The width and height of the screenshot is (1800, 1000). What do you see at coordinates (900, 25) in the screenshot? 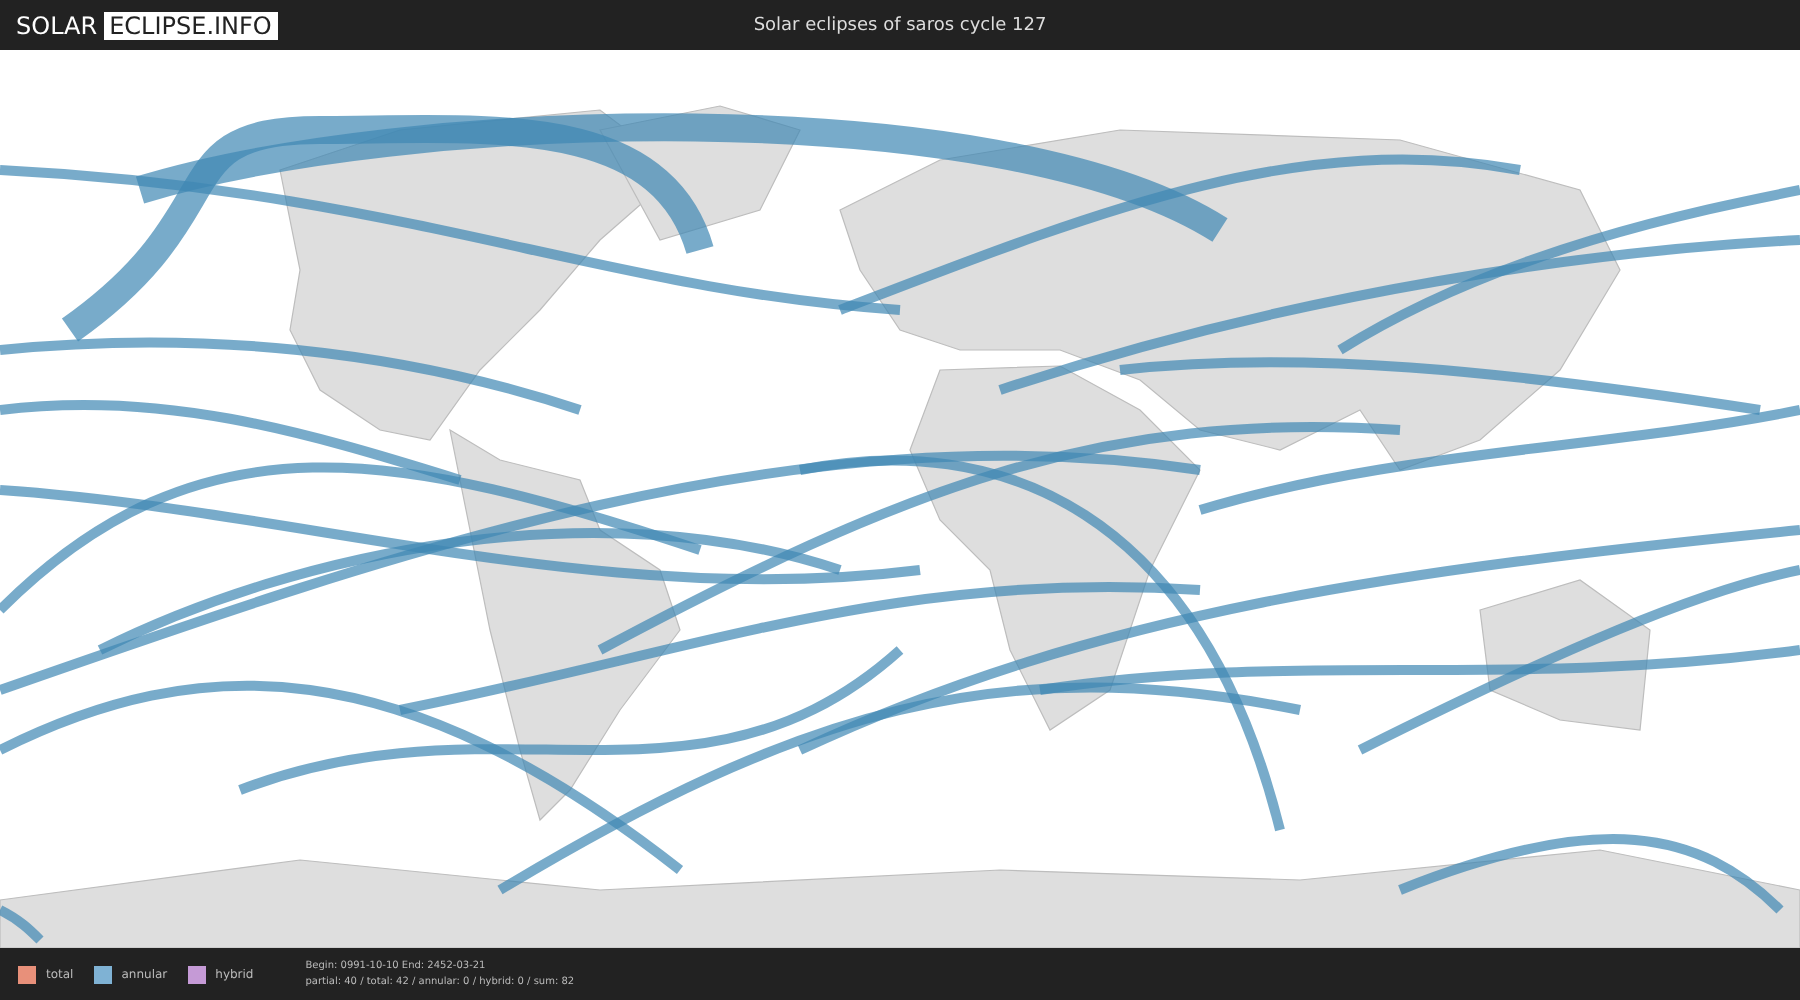
I see `page-title: Solar eclipses of saros cycle 127` at bounding box center [900, 25].